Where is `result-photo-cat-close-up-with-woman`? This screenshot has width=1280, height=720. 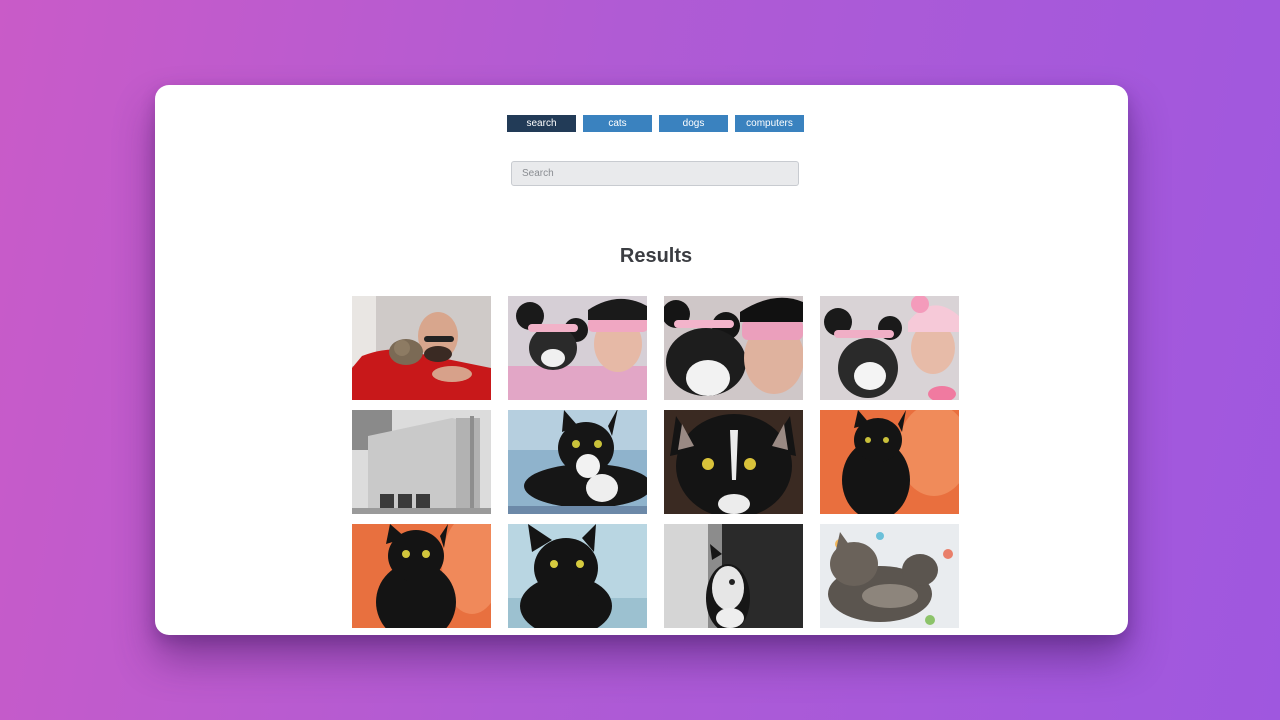
result-photo-cat-close-up-with-woman is located at coordinates (733, 348).